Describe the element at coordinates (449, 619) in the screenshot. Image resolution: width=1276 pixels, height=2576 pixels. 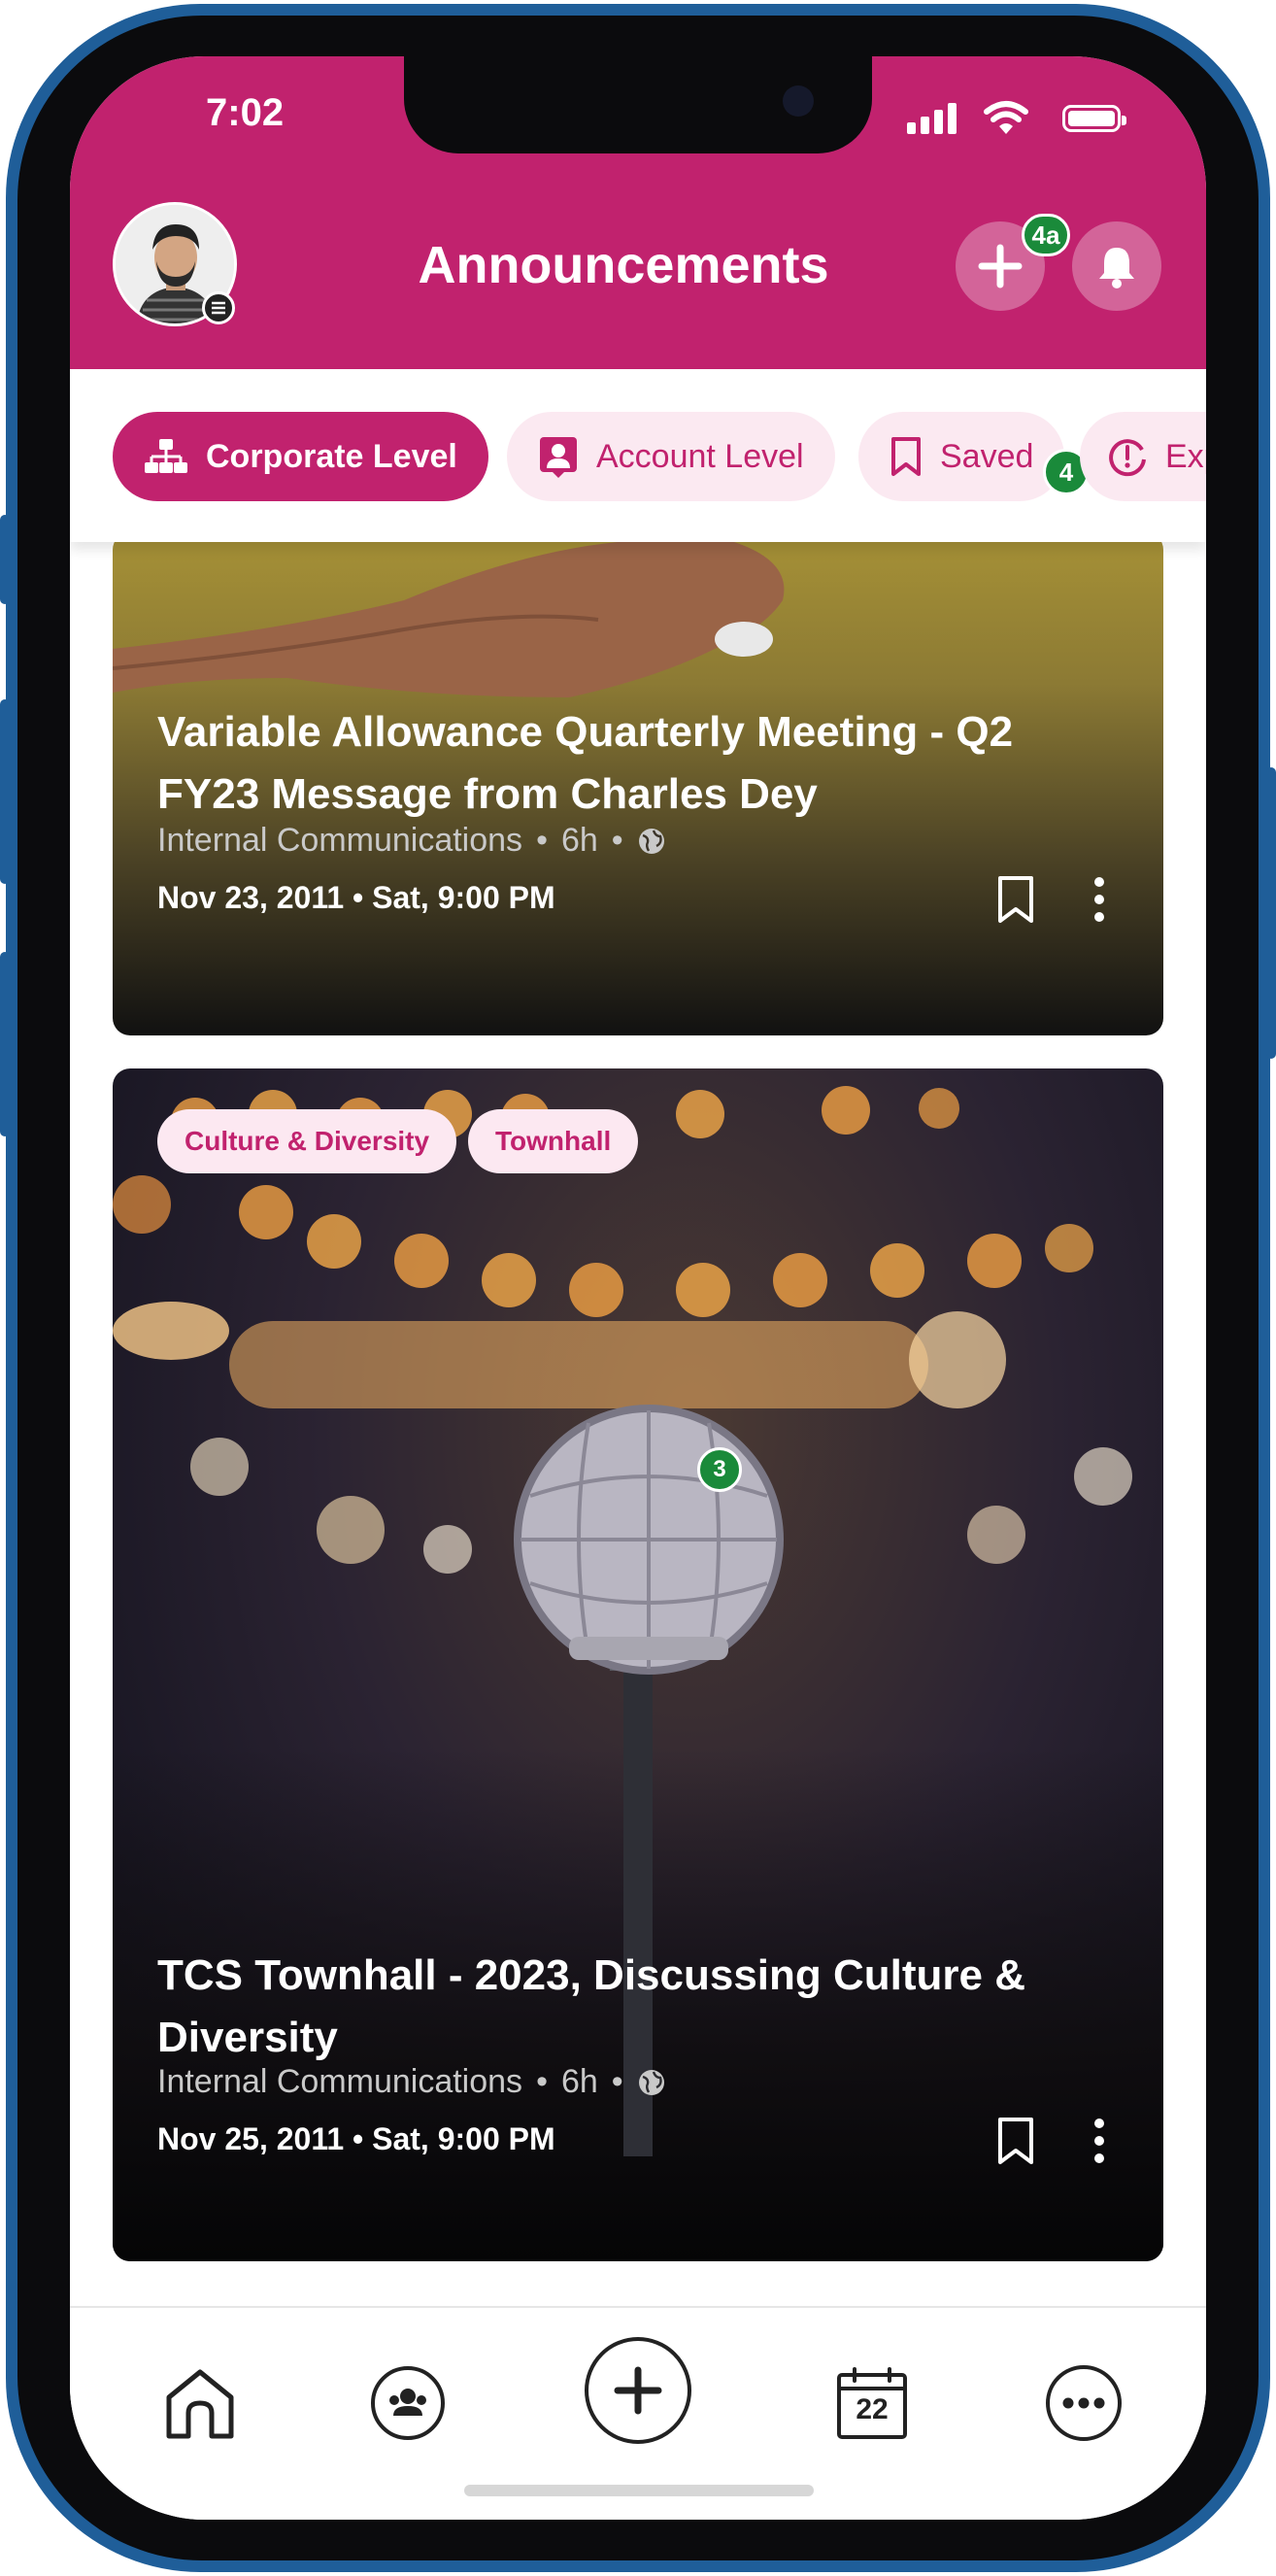
I see `post-photo-hand` at that location.